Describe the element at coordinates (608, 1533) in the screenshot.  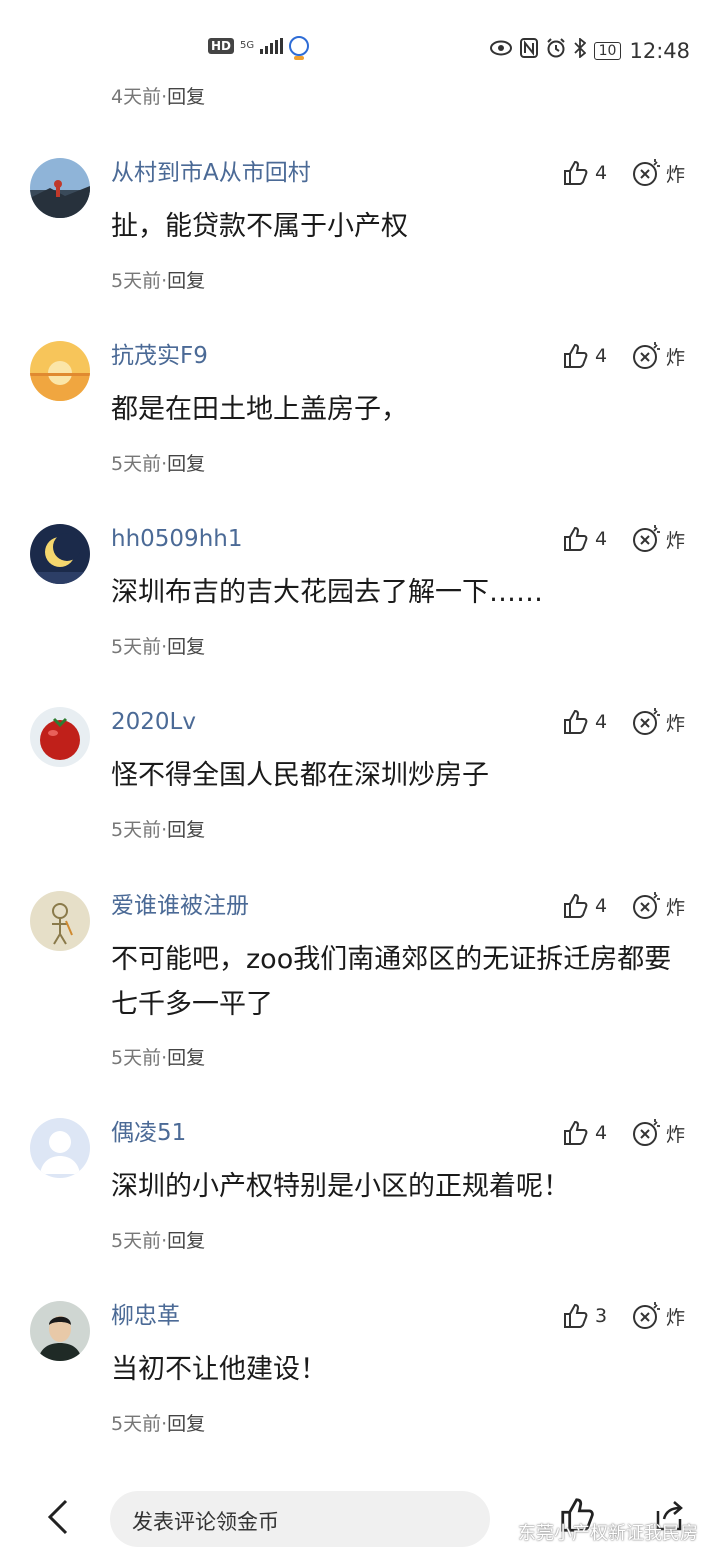
I see `watermark-text: 东莞小产权新证我民房` at that location.